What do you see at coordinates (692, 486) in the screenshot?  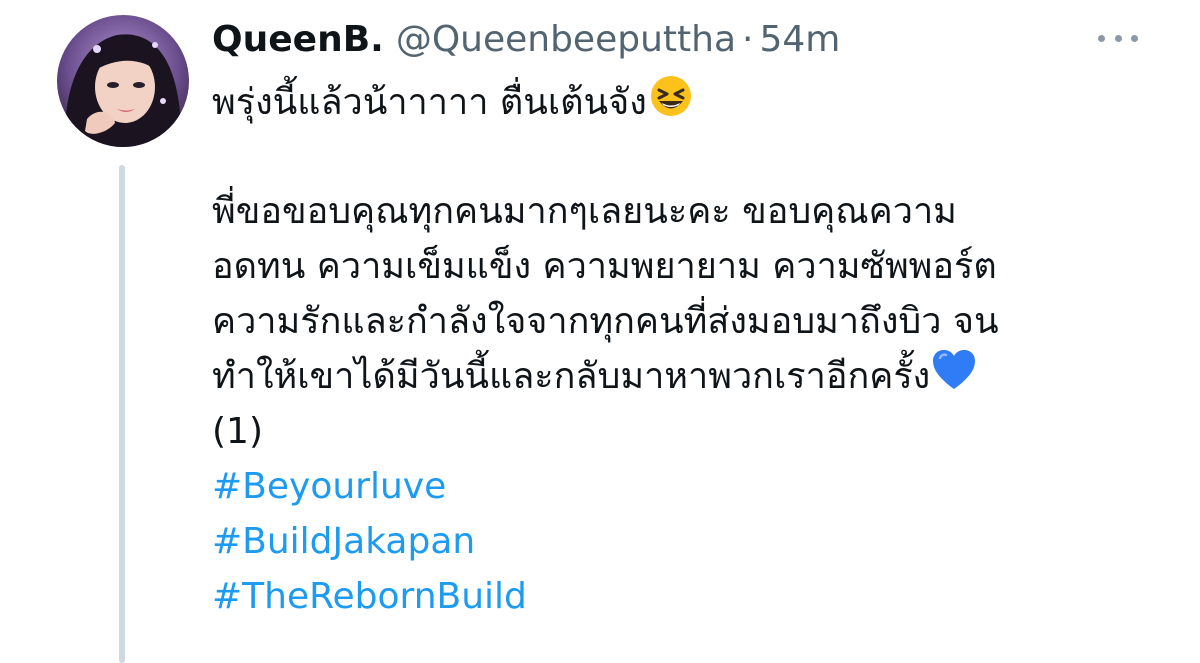 I see `hashtag-link: #Beyourluve` at bounding box center [692, 486].